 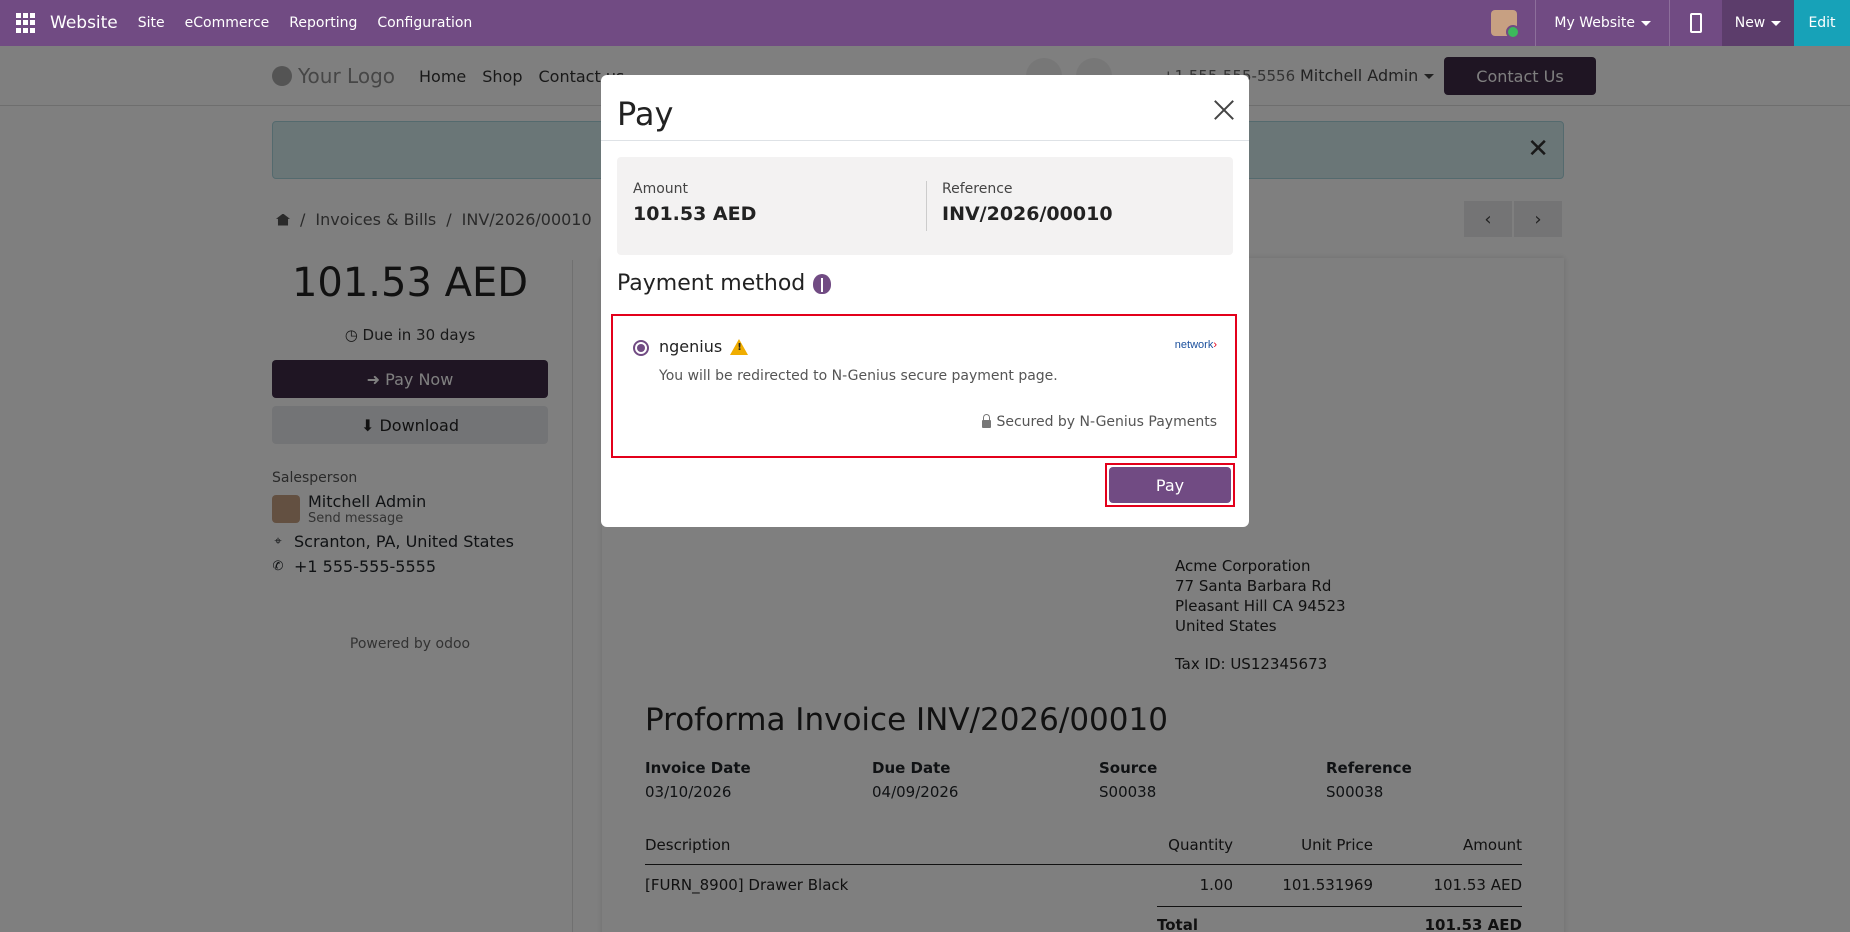 I want to click on close-icon, so click(x=1224, y=110).